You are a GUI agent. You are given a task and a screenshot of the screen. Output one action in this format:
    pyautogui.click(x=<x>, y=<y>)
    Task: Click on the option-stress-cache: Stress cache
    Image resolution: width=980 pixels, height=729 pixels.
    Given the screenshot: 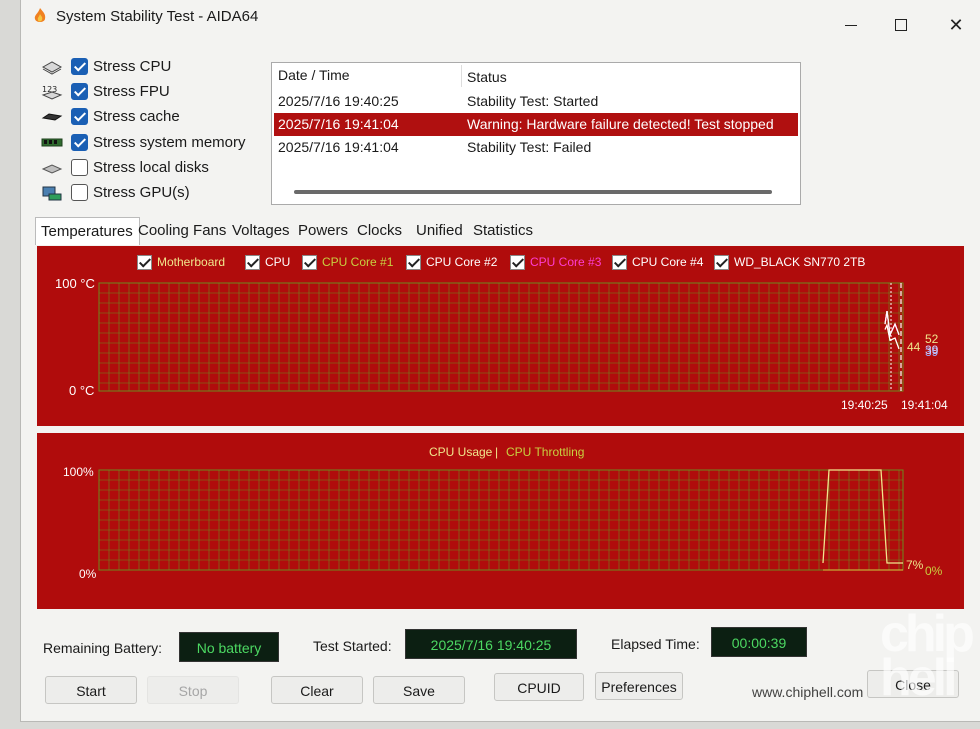 What is the action you would take?
    pyautogui.click(x=161, y=117)
    